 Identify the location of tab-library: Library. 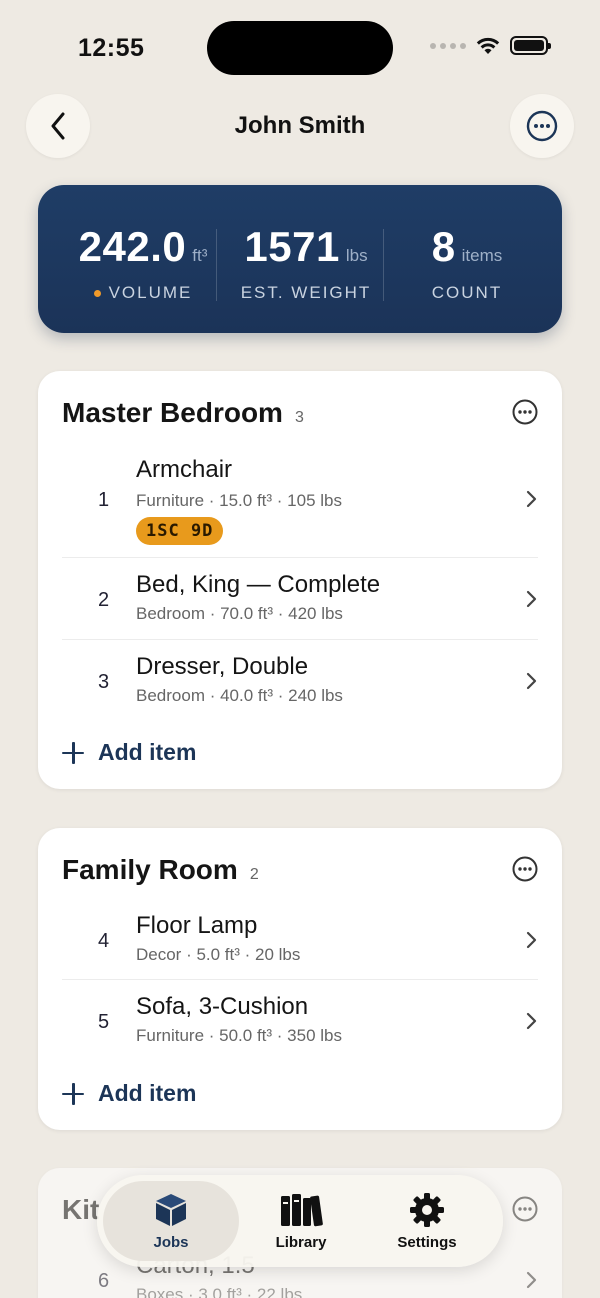
(301, 1221).